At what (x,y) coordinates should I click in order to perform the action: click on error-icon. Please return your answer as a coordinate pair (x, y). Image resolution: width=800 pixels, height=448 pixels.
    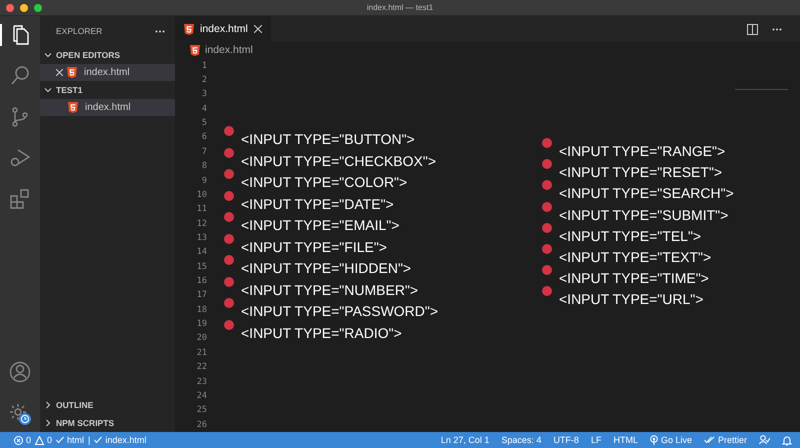
    Looking at the image, I should click on (18, 440).